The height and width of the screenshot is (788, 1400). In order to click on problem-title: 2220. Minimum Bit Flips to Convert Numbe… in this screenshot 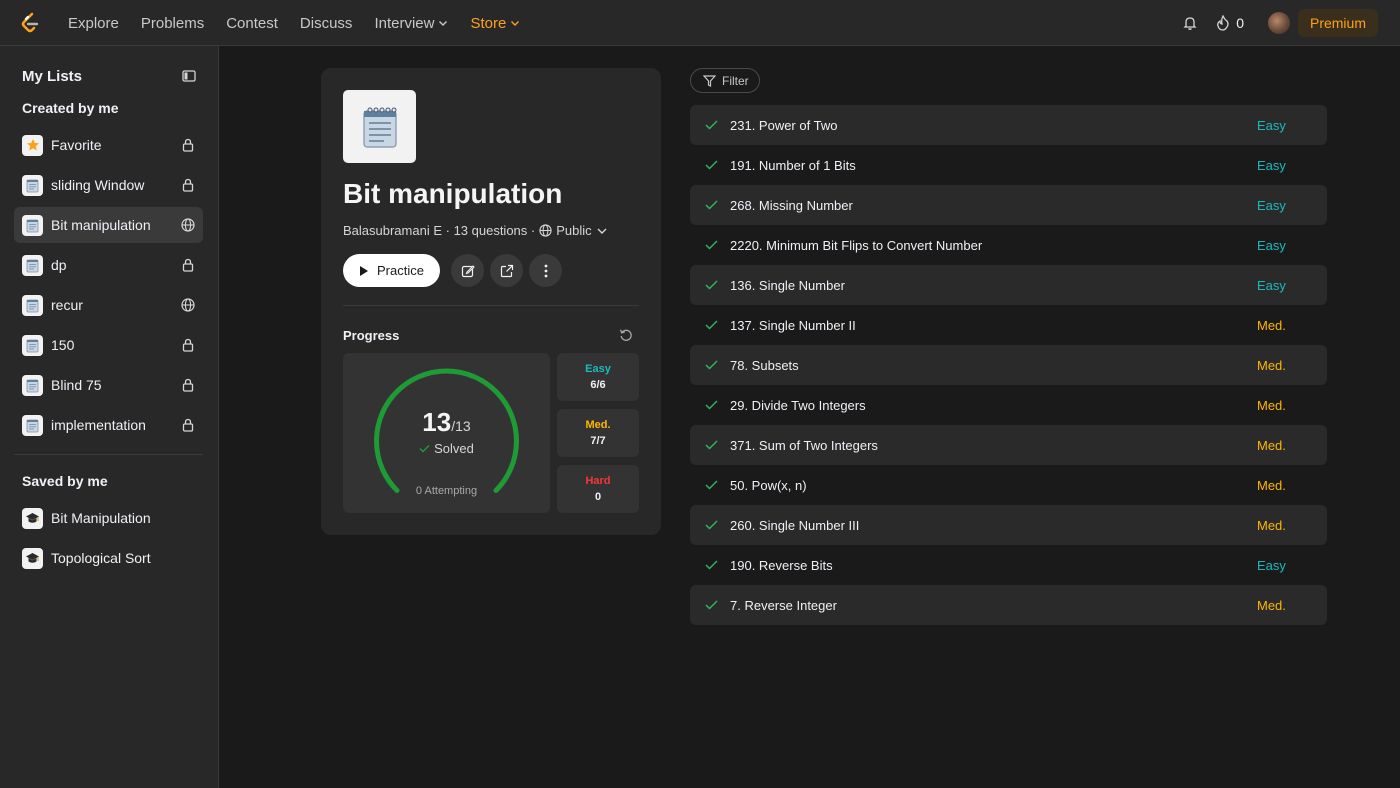, I will do `click(993, 245)`.